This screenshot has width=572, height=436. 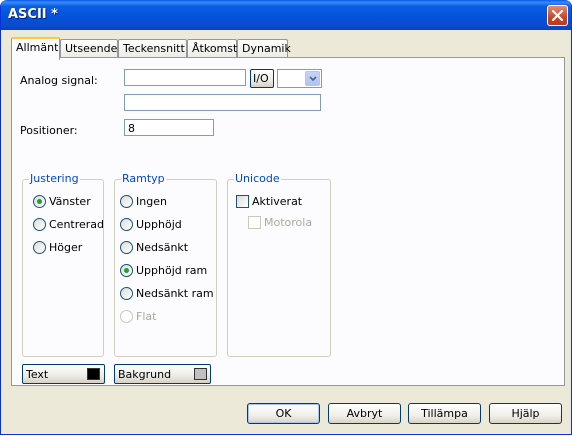 What do you see at coordinates (162, 247) in the screenshot?
I see `radio-nedsankt-label: Nedsänkt` at bounding box center [162, 247].